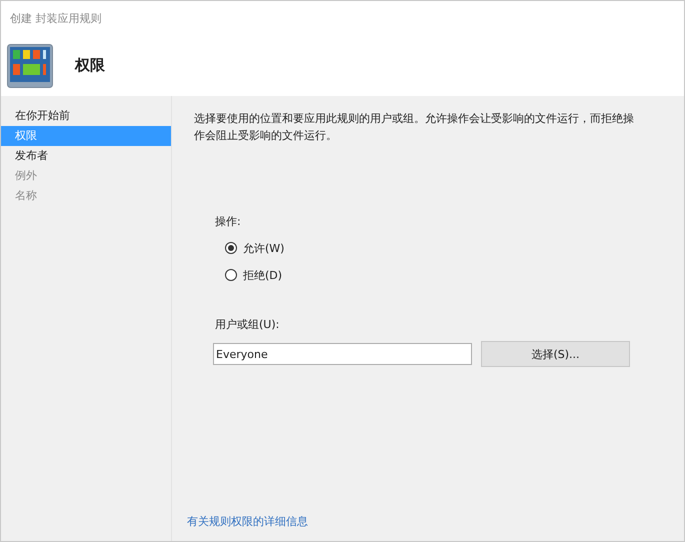 The width and height of the screenshot is (685, 542). What do you see at coordinates (342, 354) in the screenshot?
I see `user-group-field: Everyone` at bounding box center [342, 354].